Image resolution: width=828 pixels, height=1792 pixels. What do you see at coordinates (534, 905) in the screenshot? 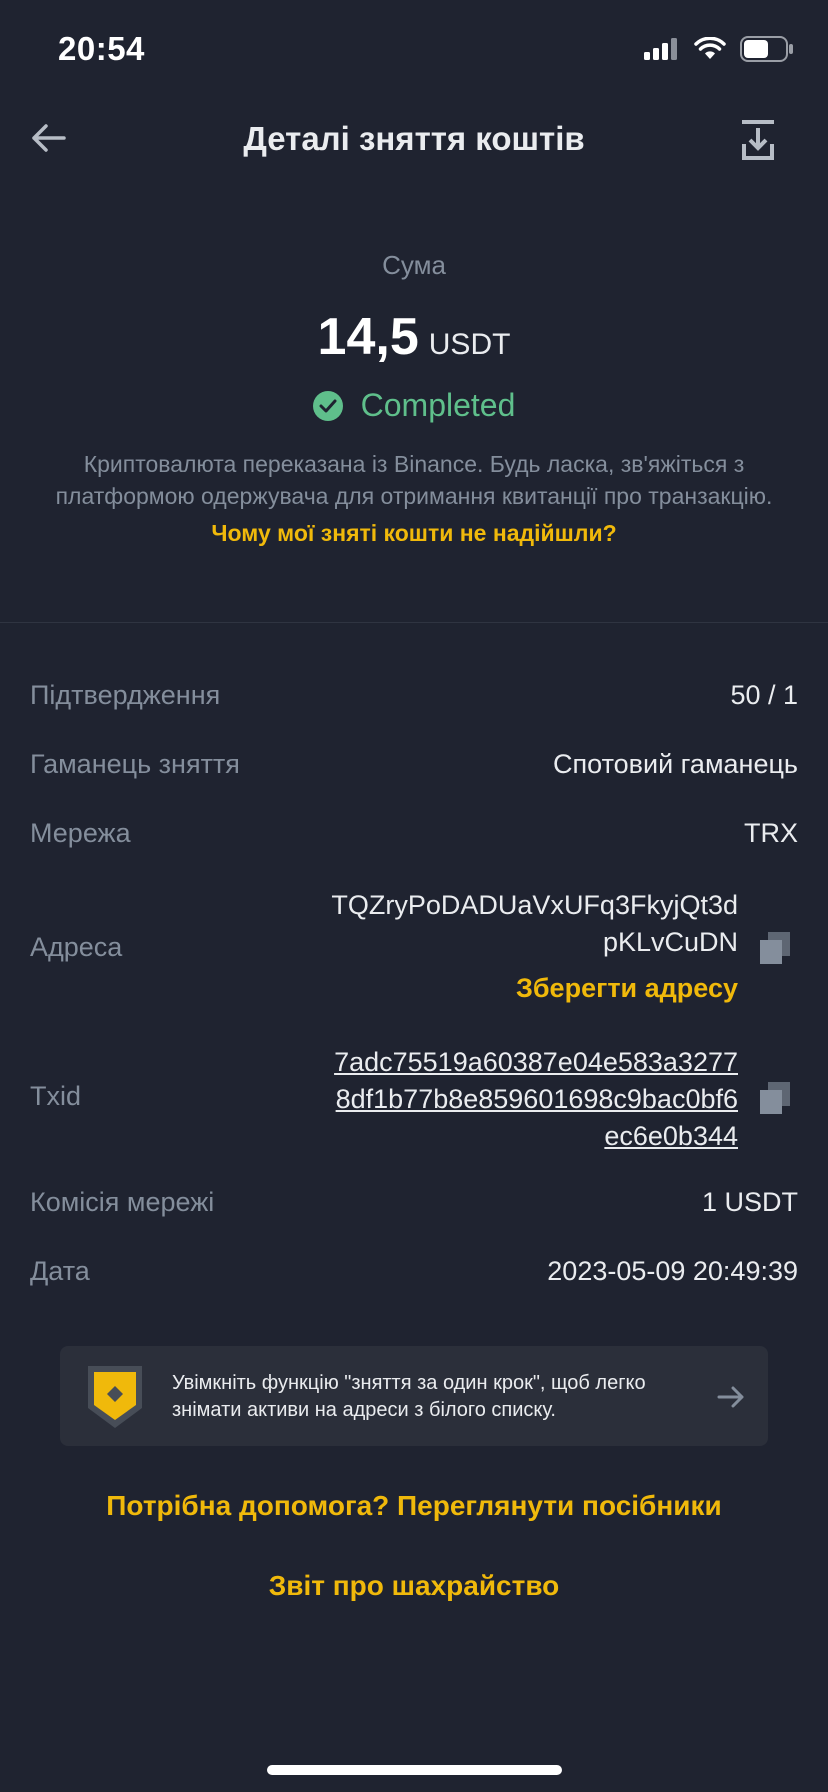
I see `address-line: TQZryPoDADUaVxUFq3FkyjQt3d` at bounding box center [534, 905].